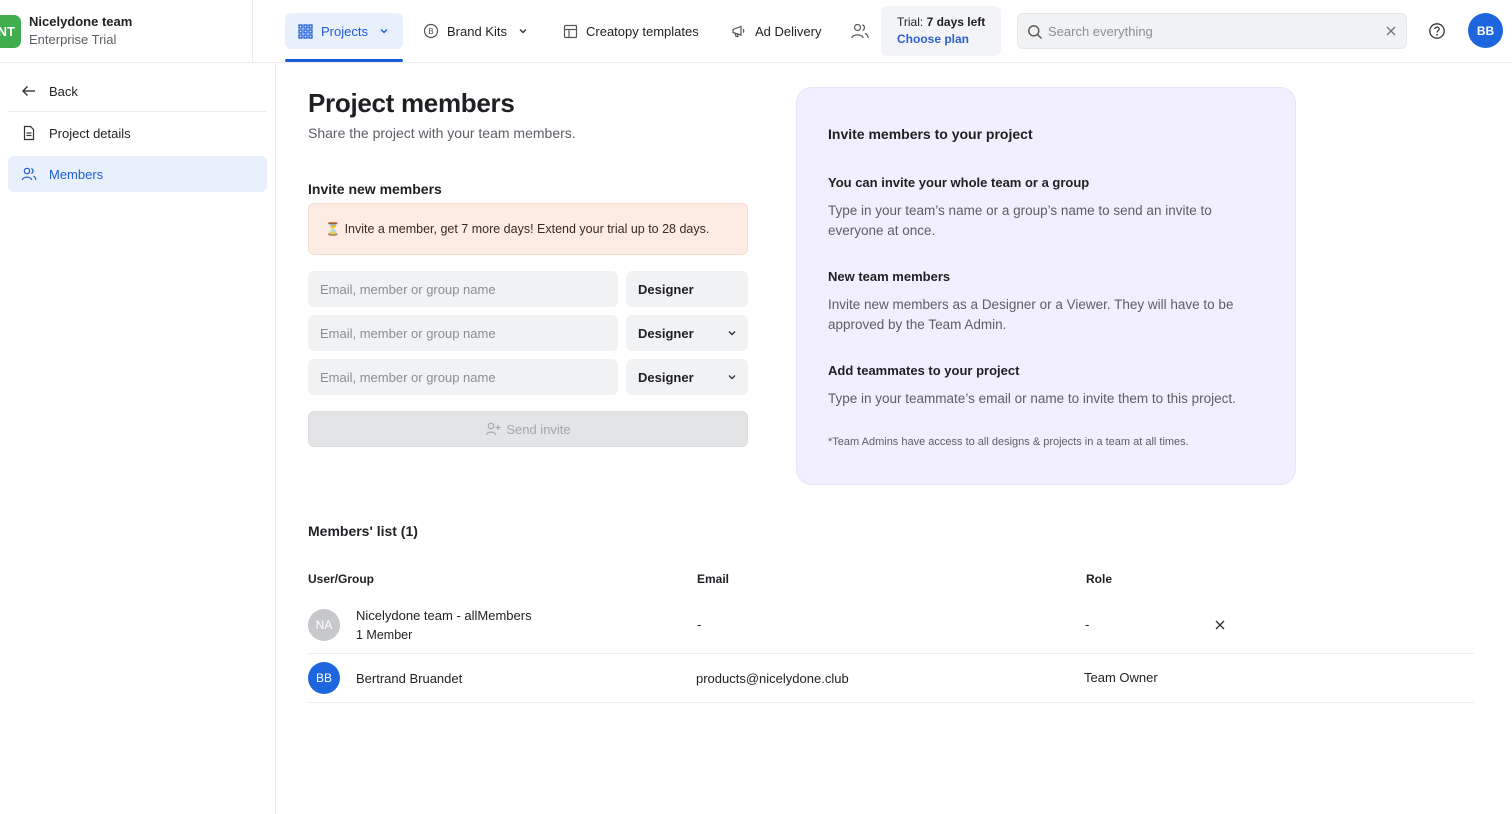 The image size is (1512, 814). I want to click on help-icon, so click(1437, 31).